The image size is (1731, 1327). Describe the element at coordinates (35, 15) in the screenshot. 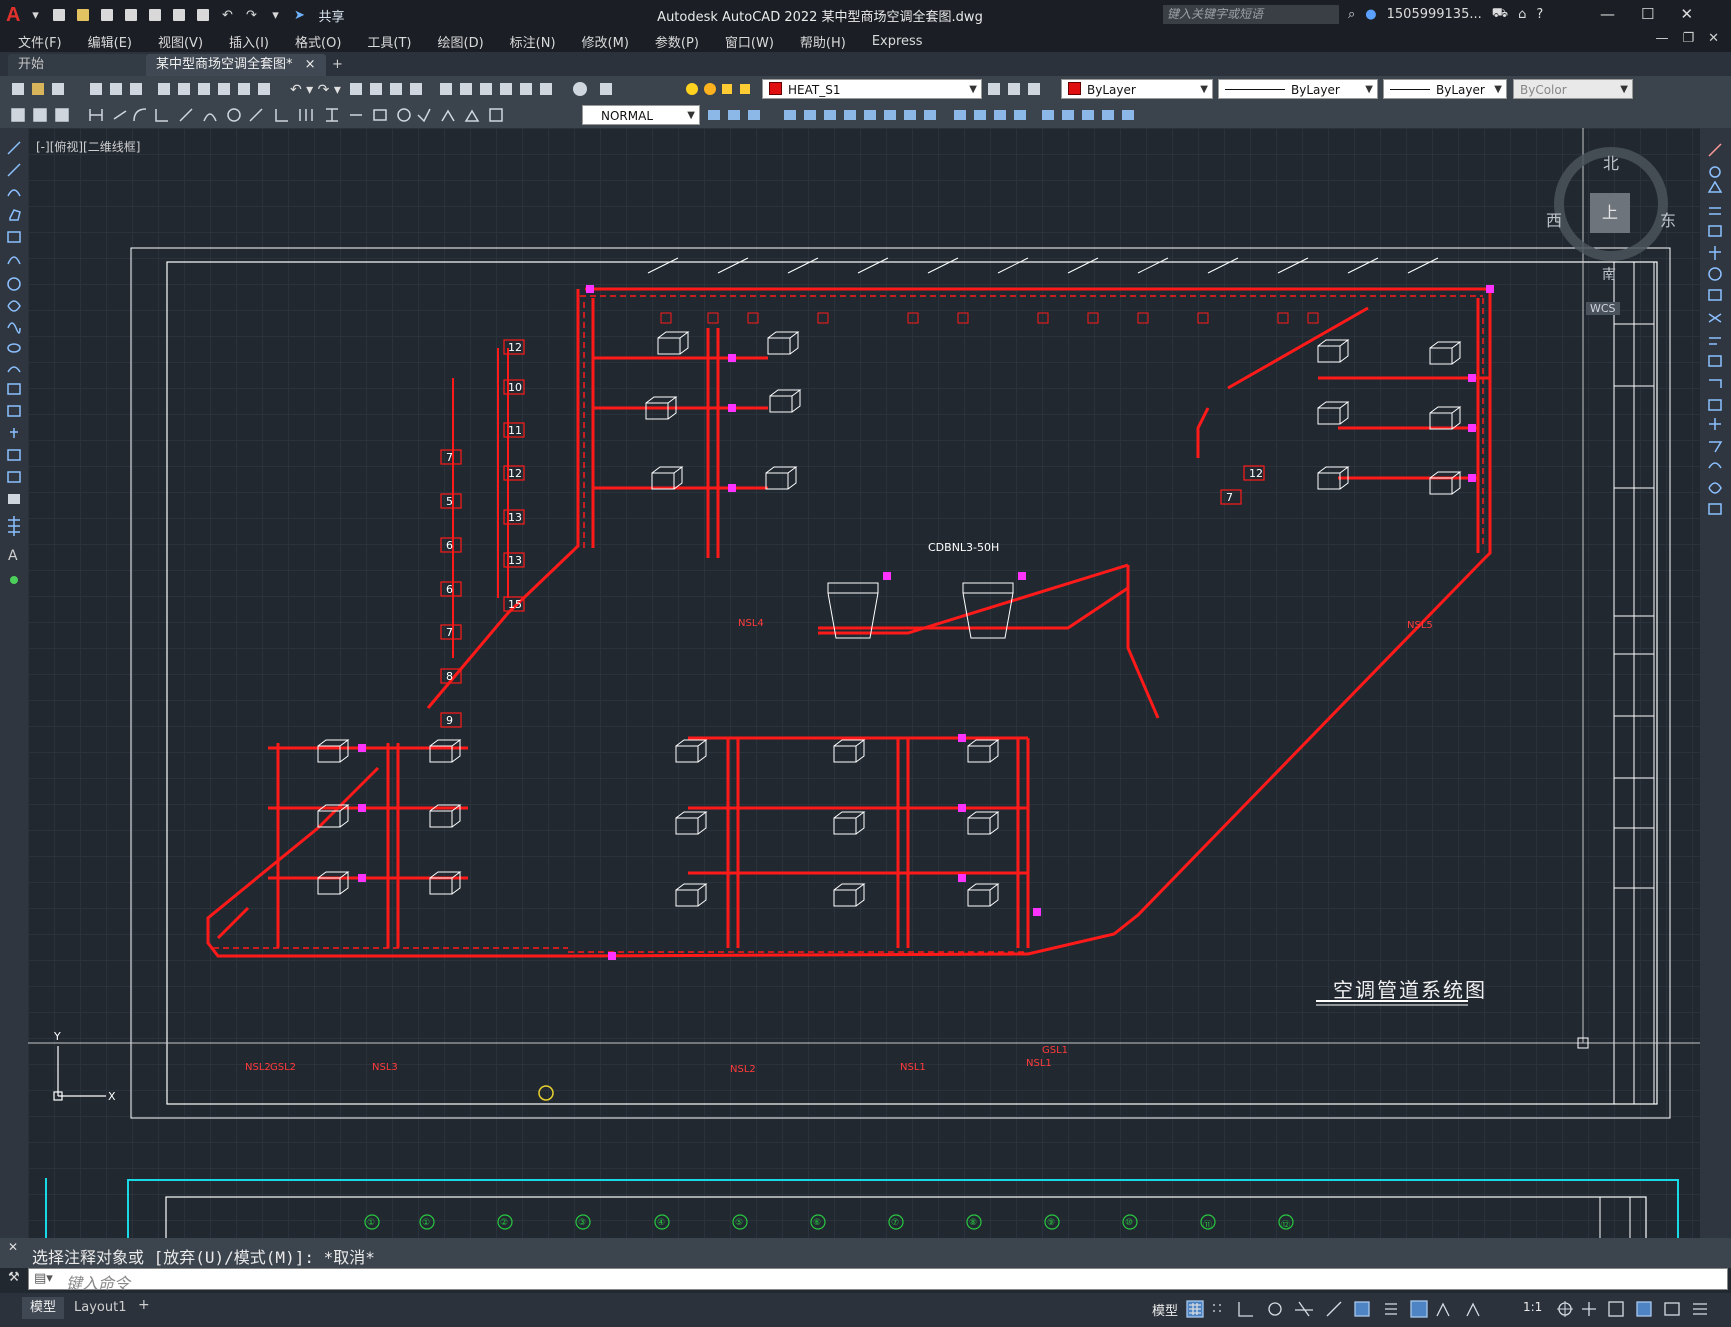

I see `app-menu-chevron-icon: ▾` at that location.